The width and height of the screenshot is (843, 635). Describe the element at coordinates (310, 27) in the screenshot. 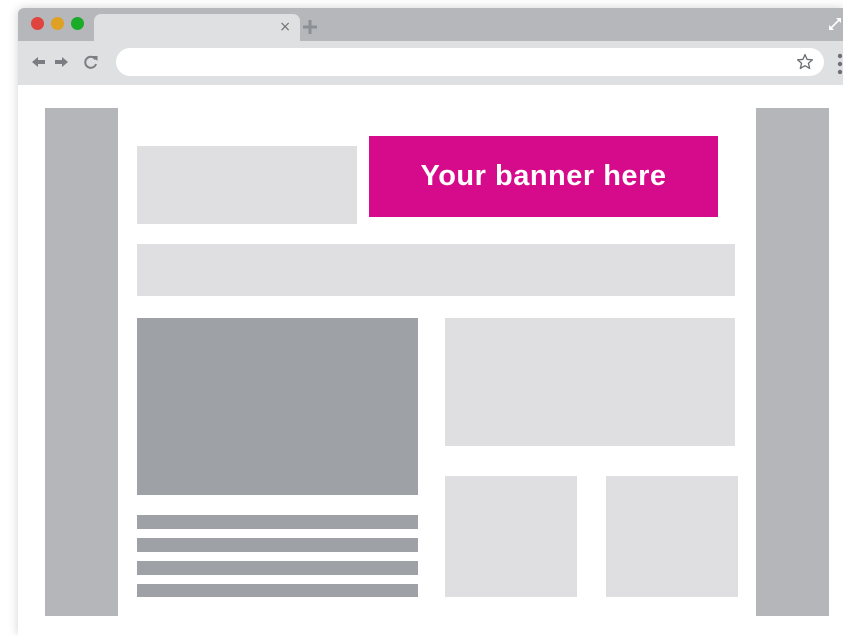

I see `plus-icon` at that location.